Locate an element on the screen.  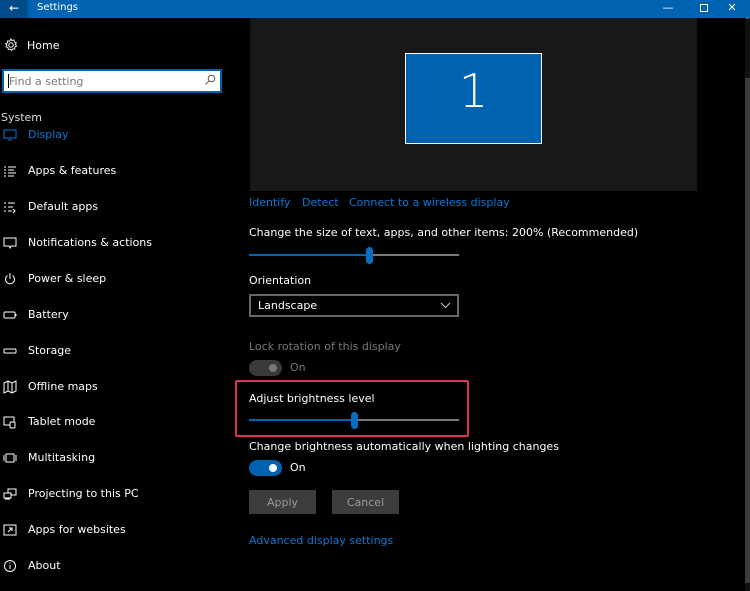
sidebar-item-label: Apps & features is located at coordinates (72, 170).